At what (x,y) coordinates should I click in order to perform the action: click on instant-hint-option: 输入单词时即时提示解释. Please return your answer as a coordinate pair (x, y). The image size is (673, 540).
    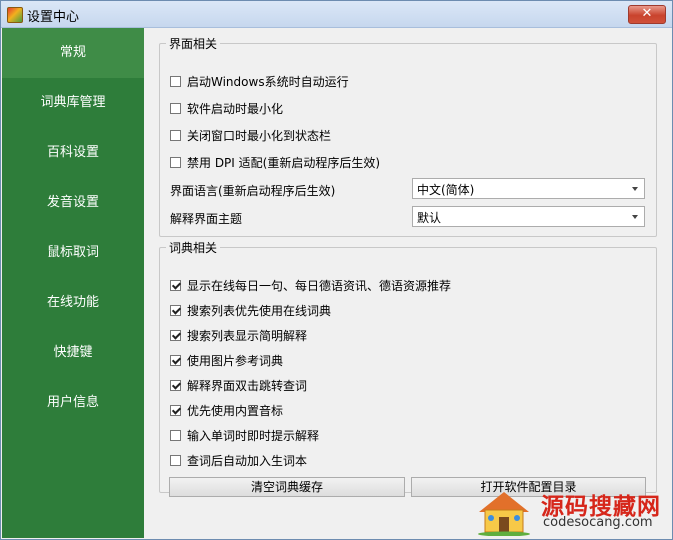
    Looking at the image, I should click on (244, 435).